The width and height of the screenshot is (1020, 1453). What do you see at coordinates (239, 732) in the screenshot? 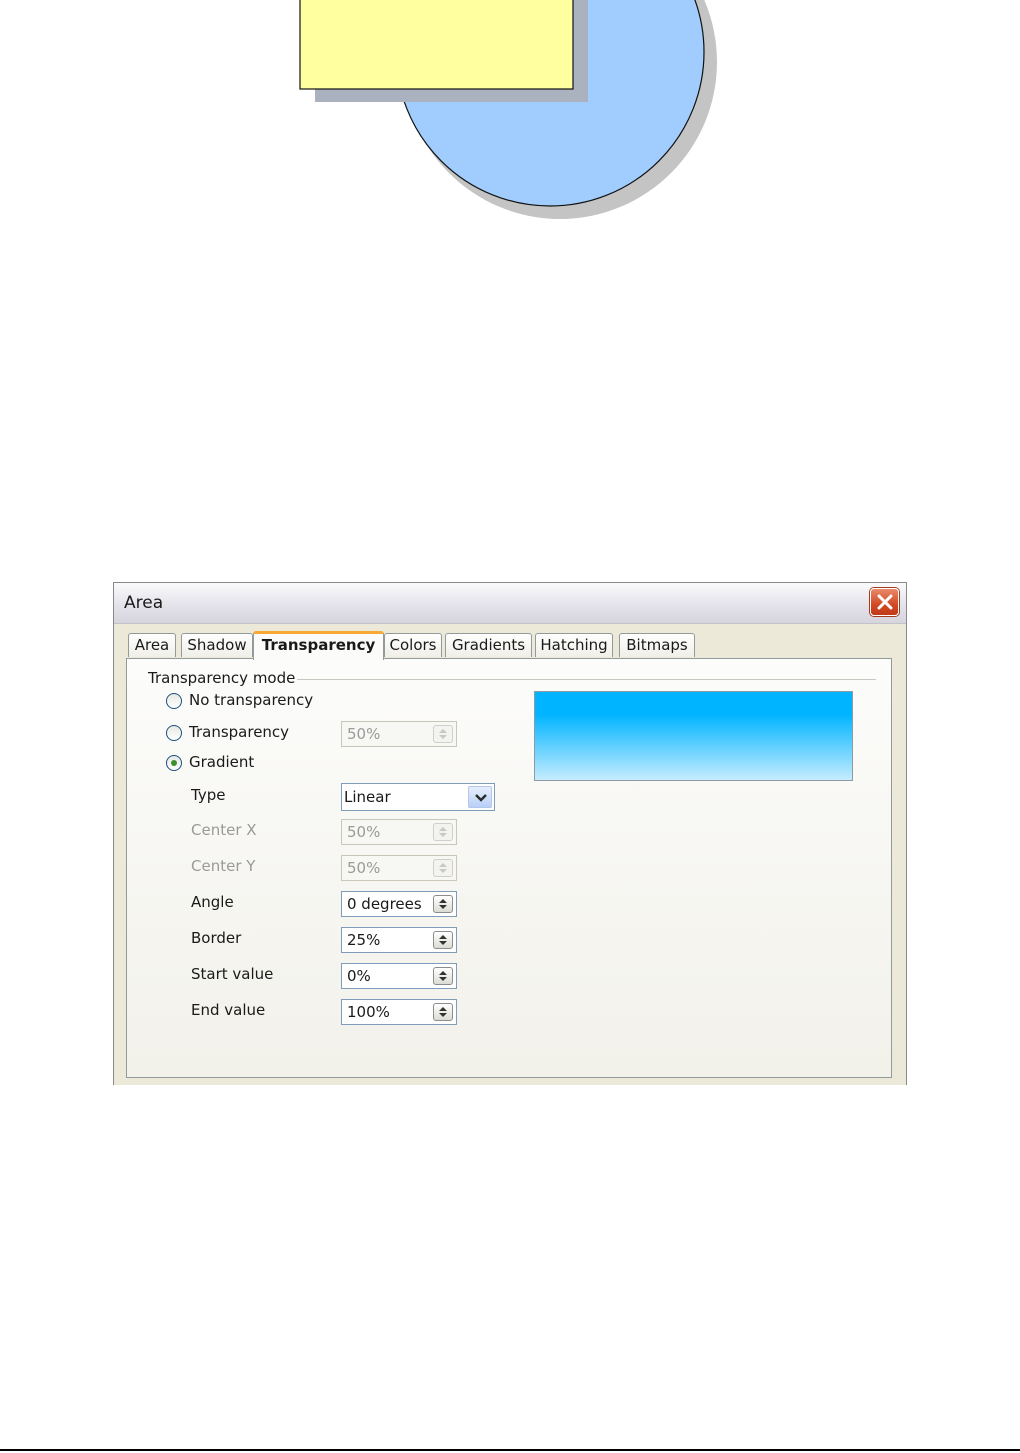
I see `transparency-label: Transparency` at bounding box center [239, 732].